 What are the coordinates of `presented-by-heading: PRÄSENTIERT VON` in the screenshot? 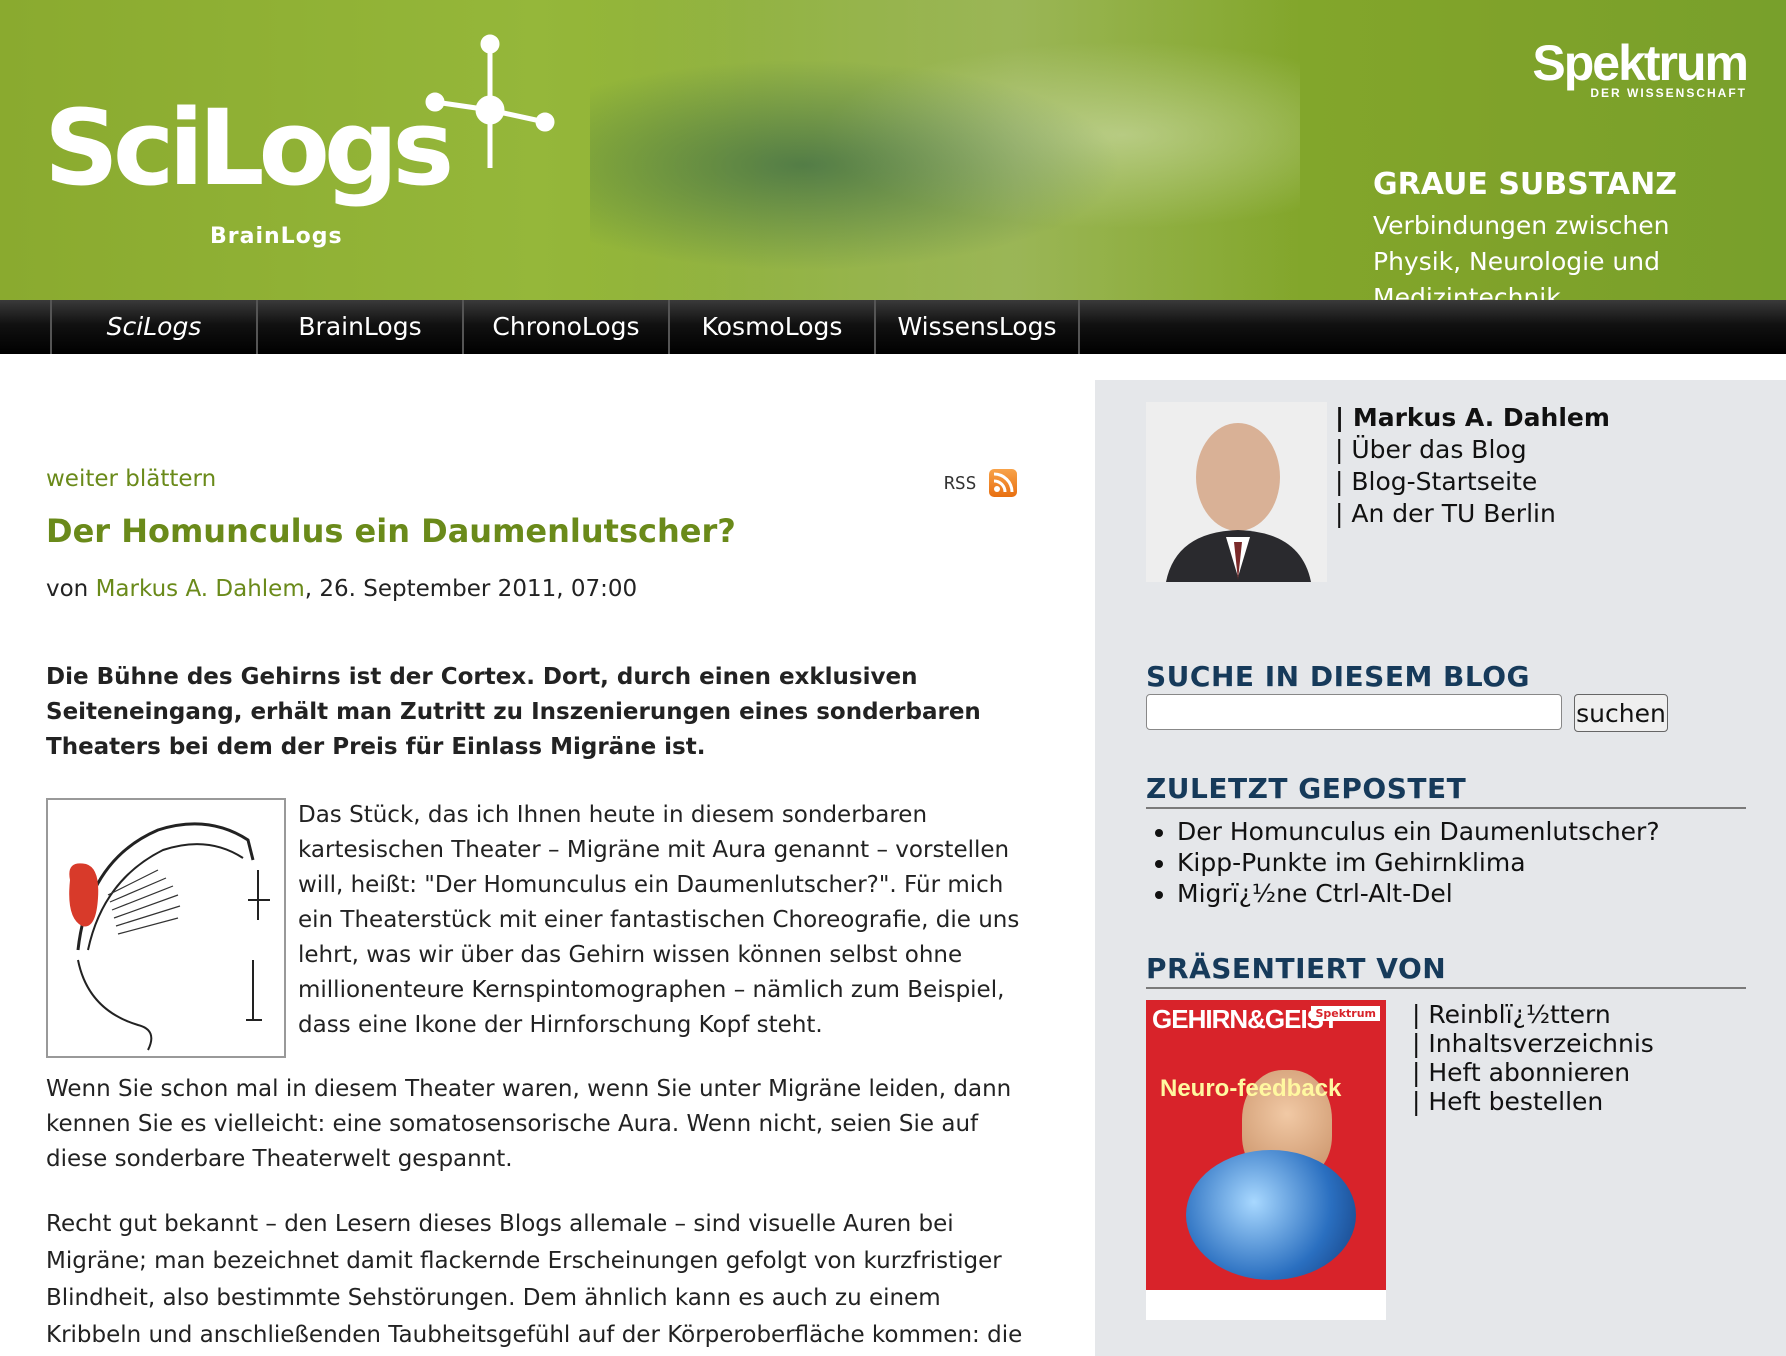 It's located at (1446, 970).